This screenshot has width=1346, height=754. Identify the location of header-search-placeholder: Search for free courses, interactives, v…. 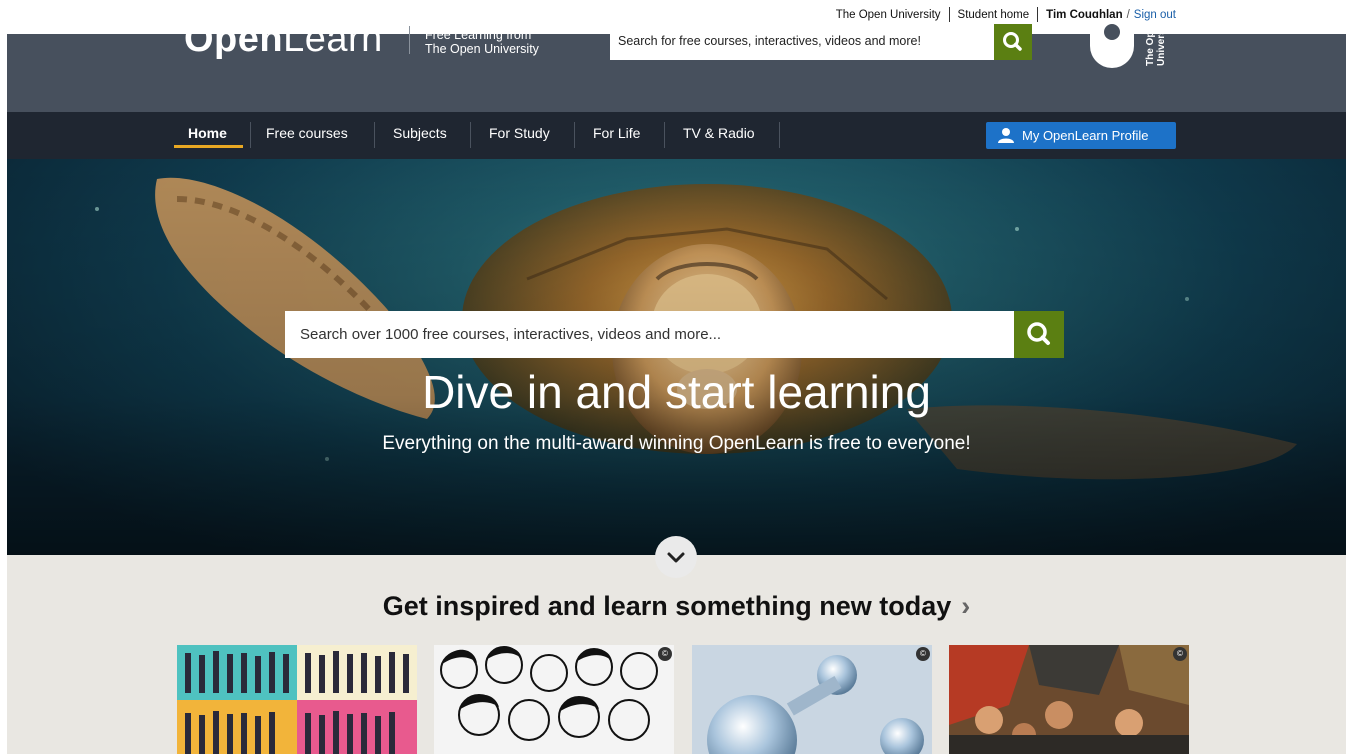
(769, 41).